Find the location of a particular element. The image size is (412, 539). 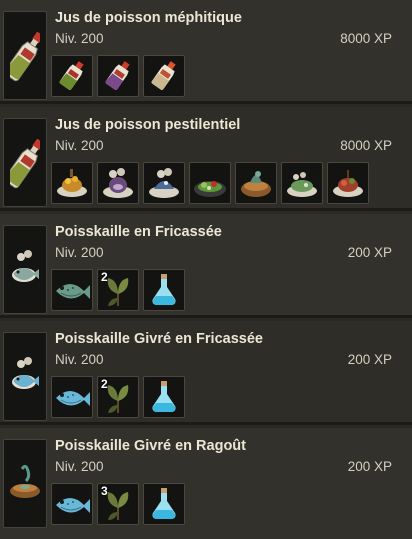

ingredient-slot: 3 is located at coordinates (118, 504).